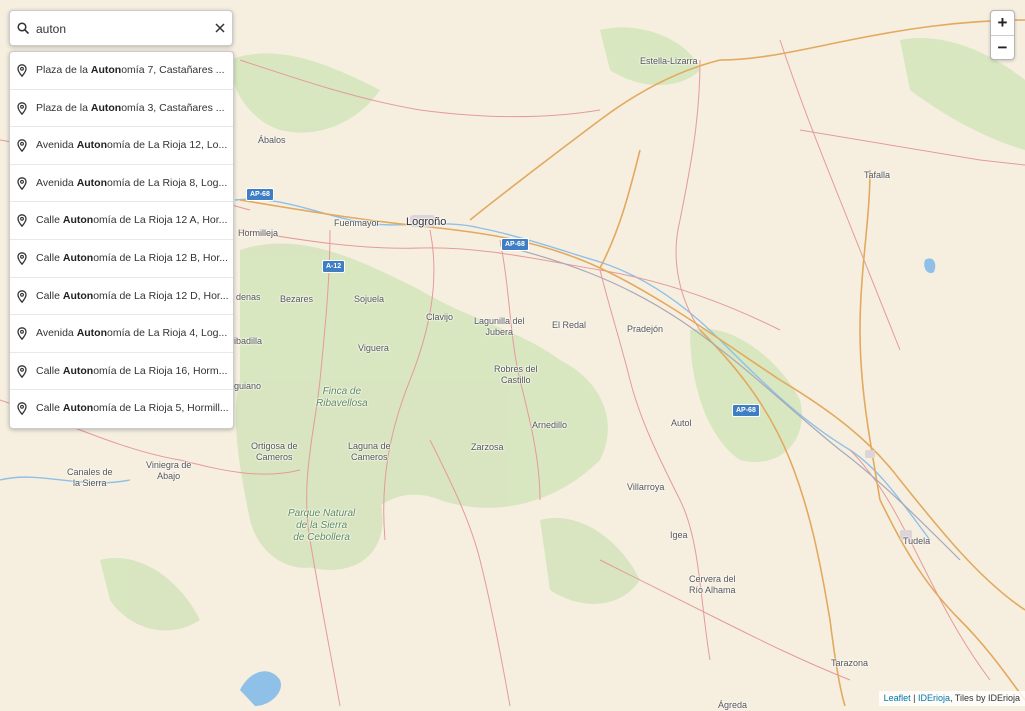  I want to click on place-label: Logroño, so click(426, 222).